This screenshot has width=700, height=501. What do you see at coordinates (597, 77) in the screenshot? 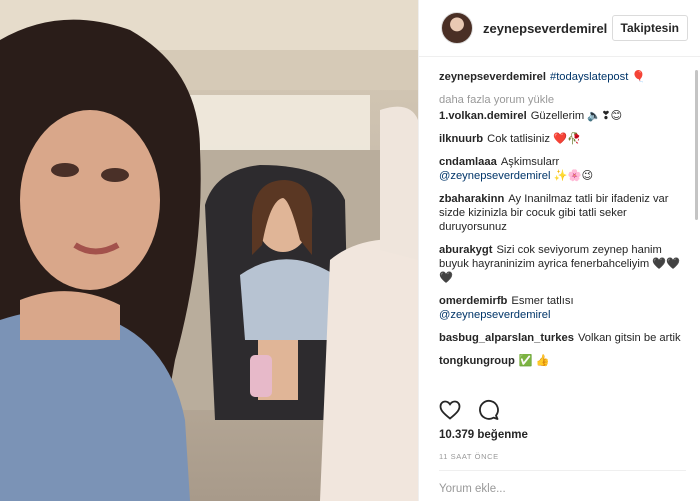
I see `caption-text: #todayslatepost 🎈` at bounding box center [597, 77].